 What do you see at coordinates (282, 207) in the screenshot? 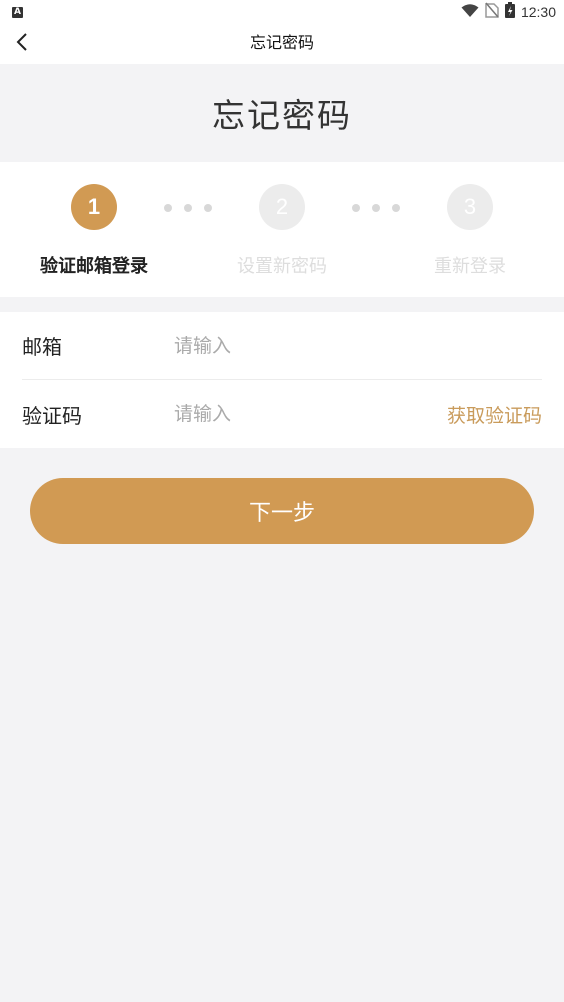
I see `step-2-circle: 2` at bounding box center [282, 207].